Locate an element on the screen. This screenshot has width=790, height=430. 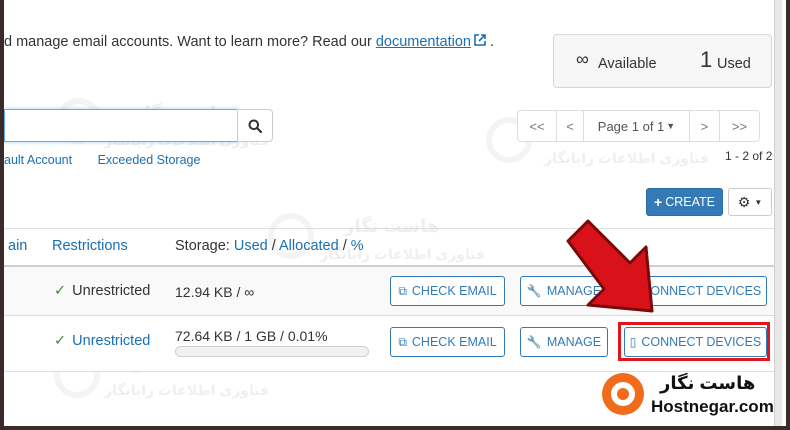
search-input is located at coordinates (121, 125).